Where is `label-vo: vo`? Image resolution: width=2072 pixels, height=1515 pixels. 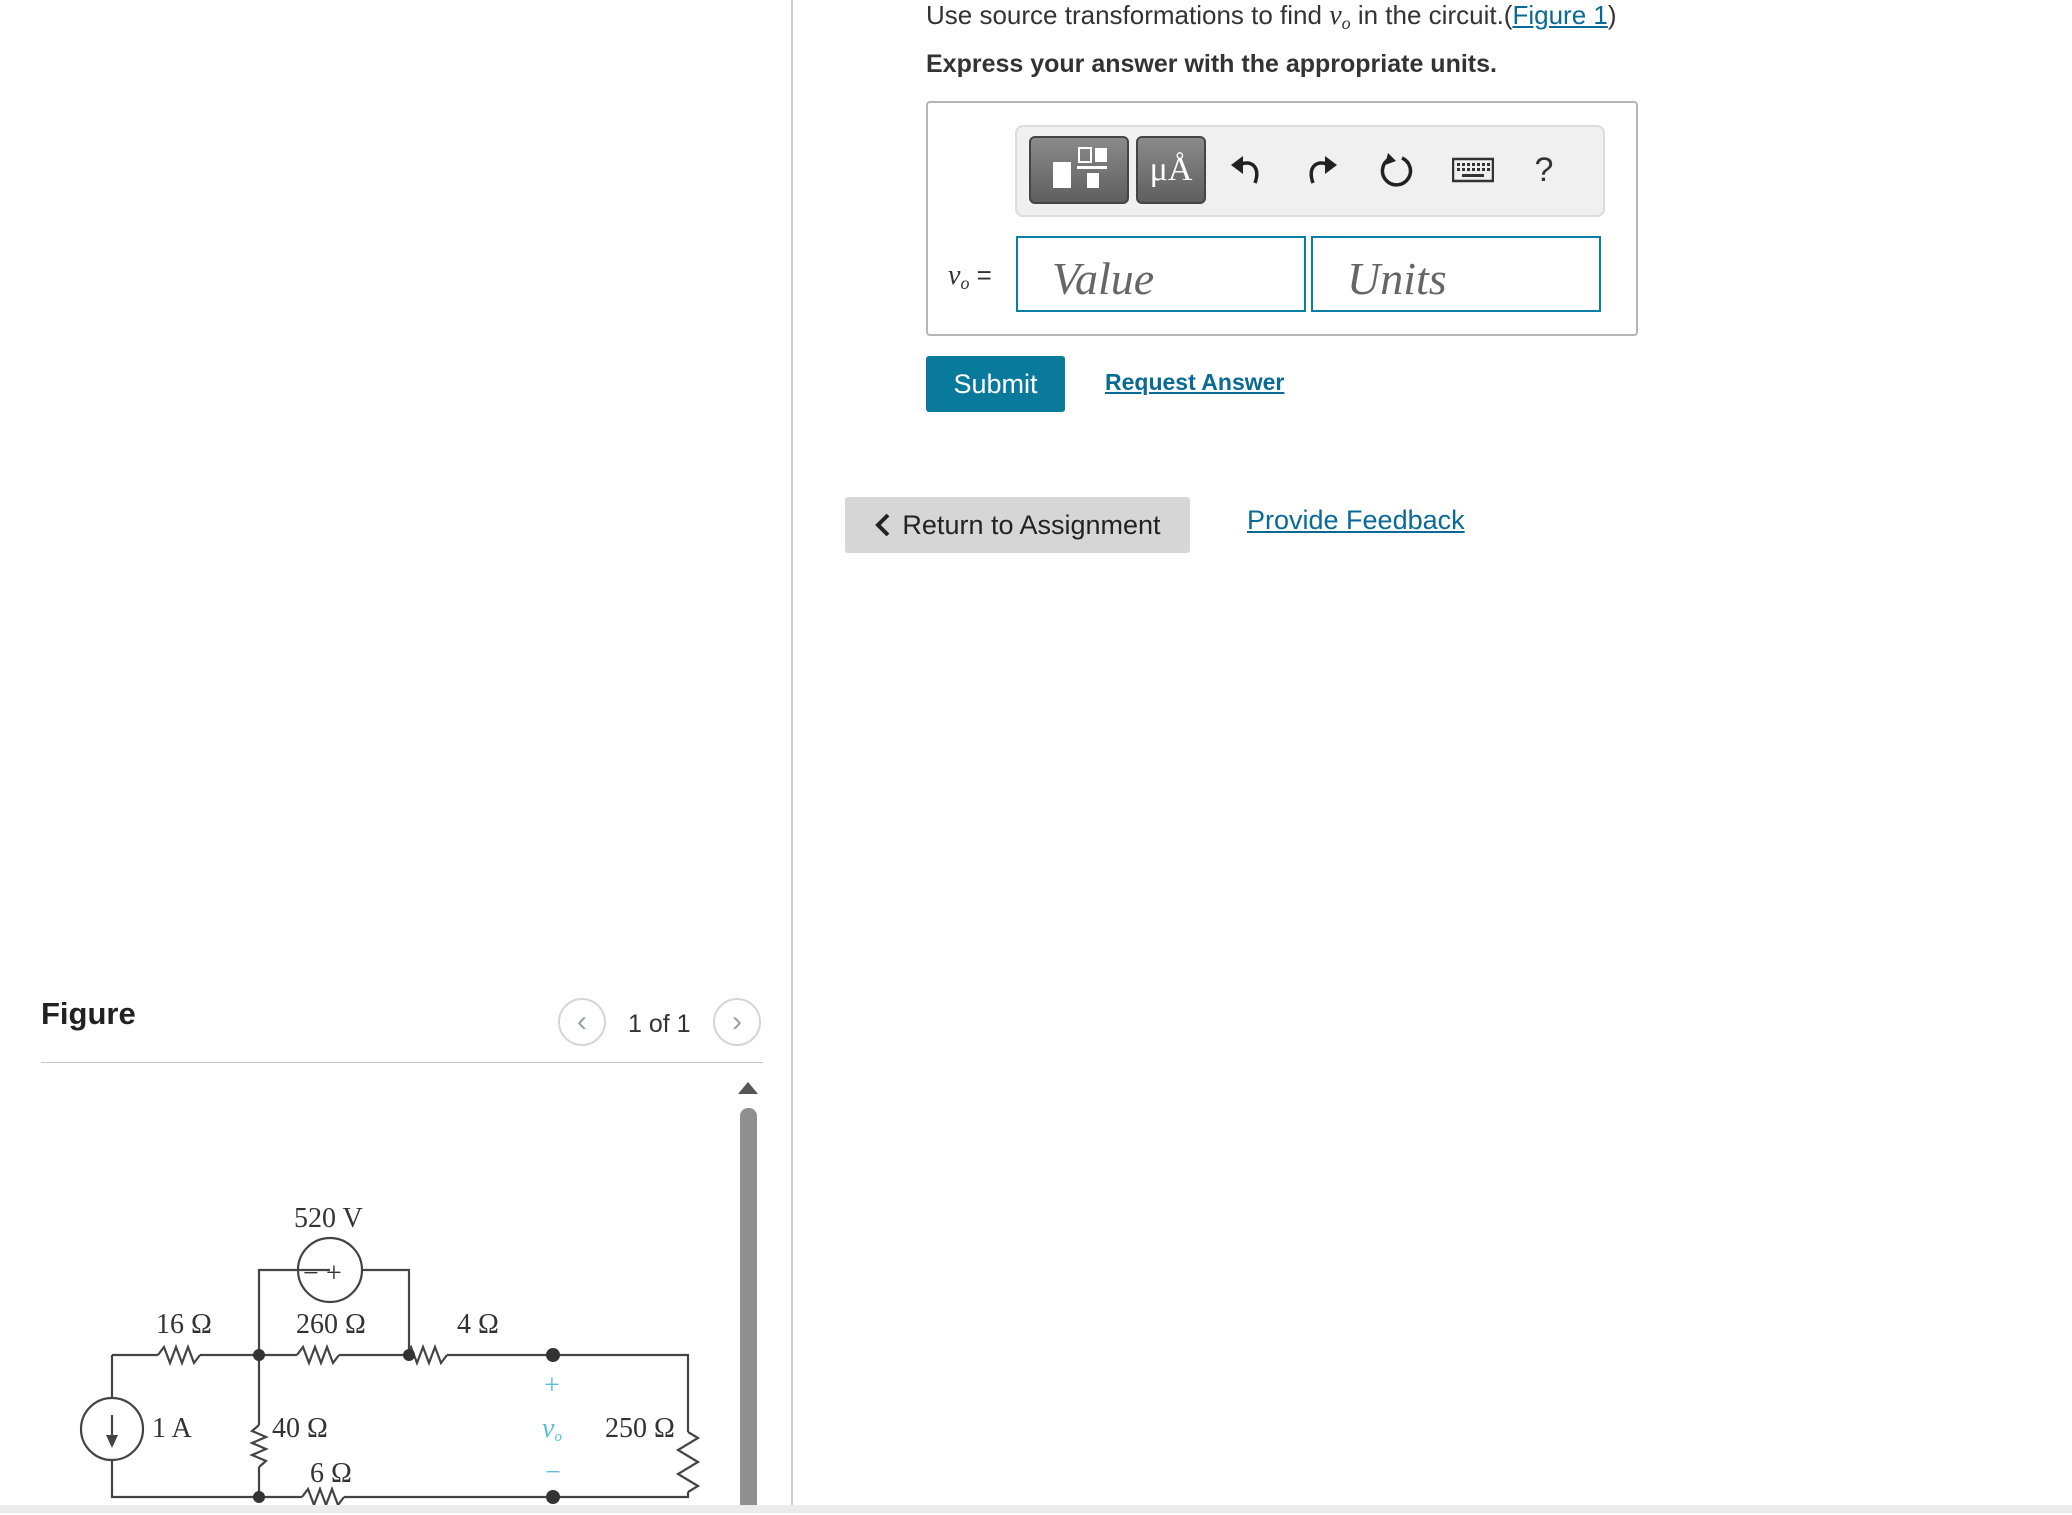 label-vo: vo is located at coordinates (552, 1429).